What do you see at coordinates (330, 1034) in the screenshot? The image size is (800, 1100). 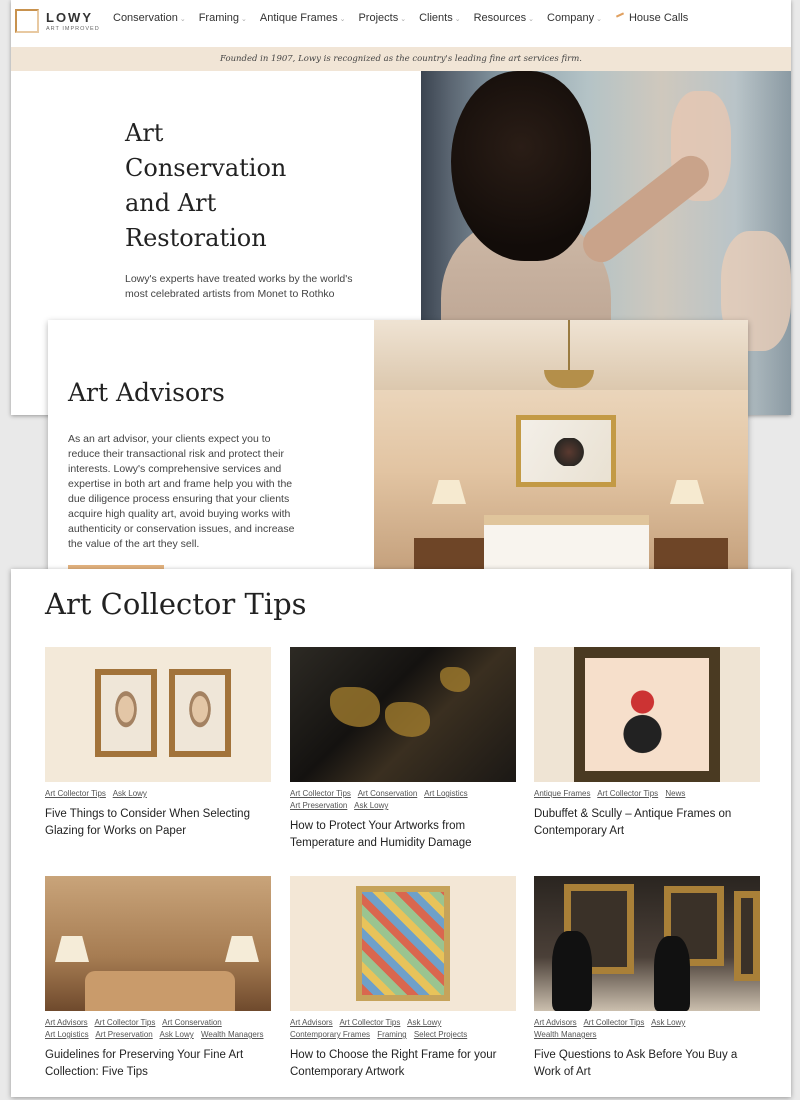 I see `tag-link: Contemporary Frames` at bounding box center [330, 1034].